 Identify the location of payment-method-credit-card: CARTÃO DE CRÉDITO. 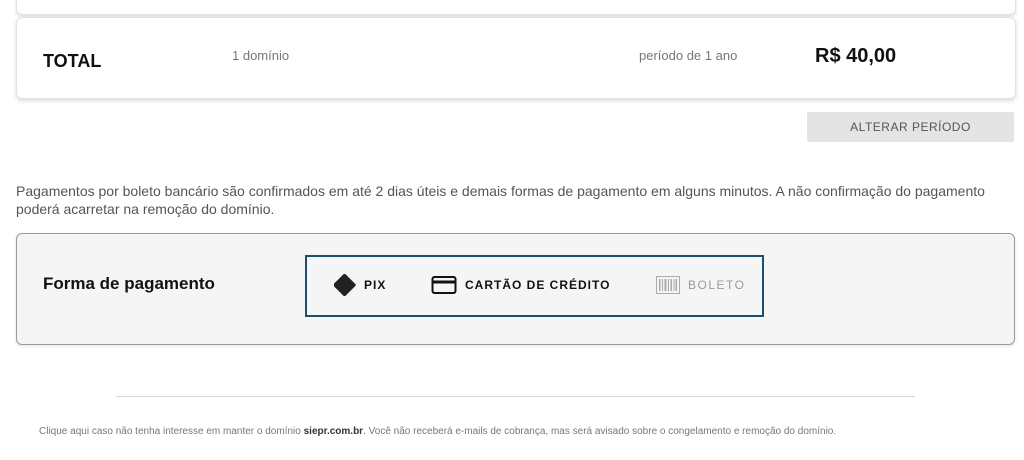
(520, 285).